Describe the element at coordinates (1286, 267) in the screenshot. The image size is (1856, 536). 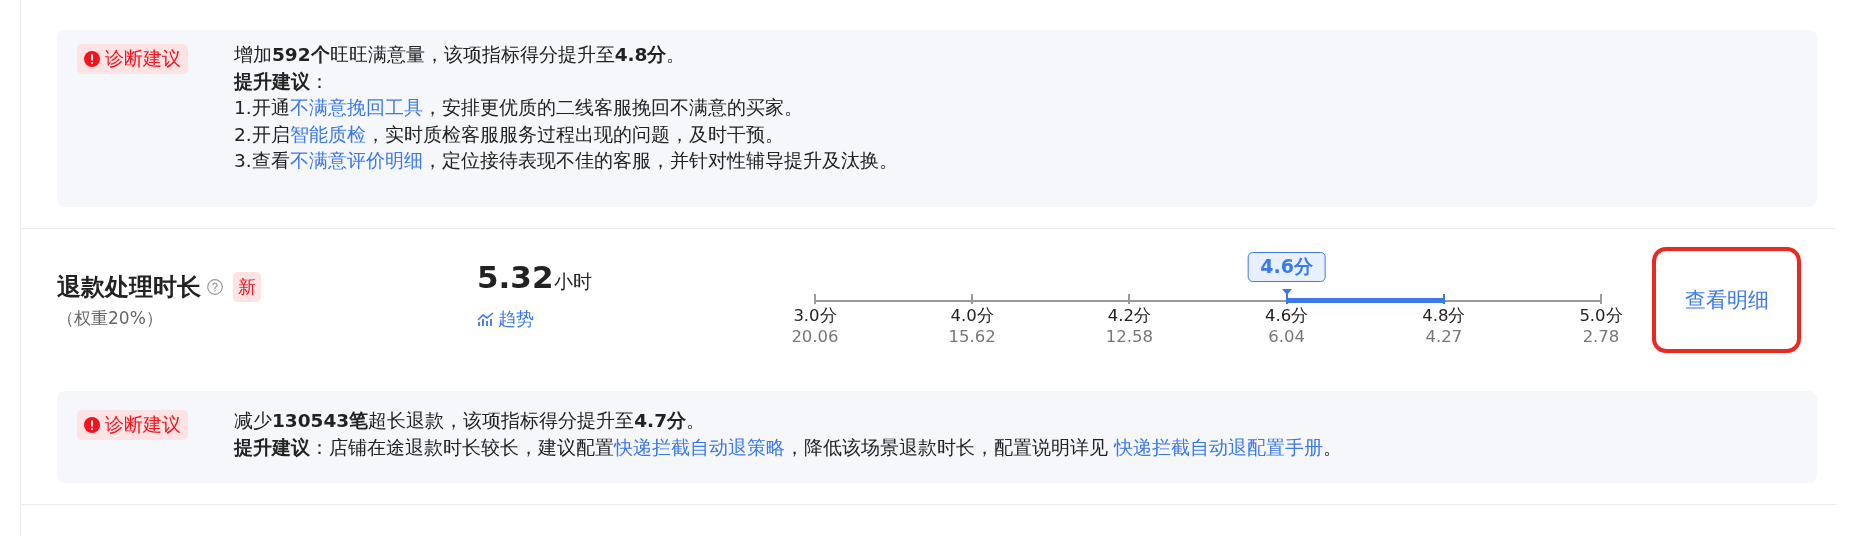
I see `current-score-callout: 4.6分` at that location.